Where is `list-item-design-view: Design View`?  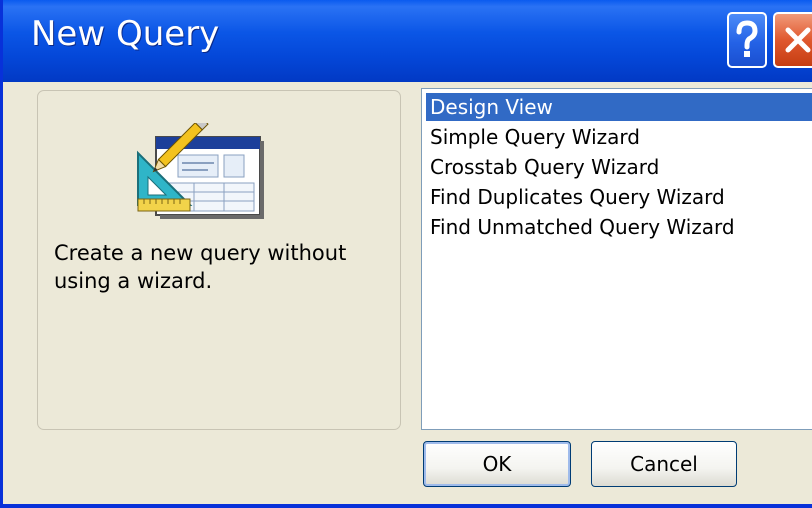 list-item-design-view: Design View is located at coordinates (619, 107).